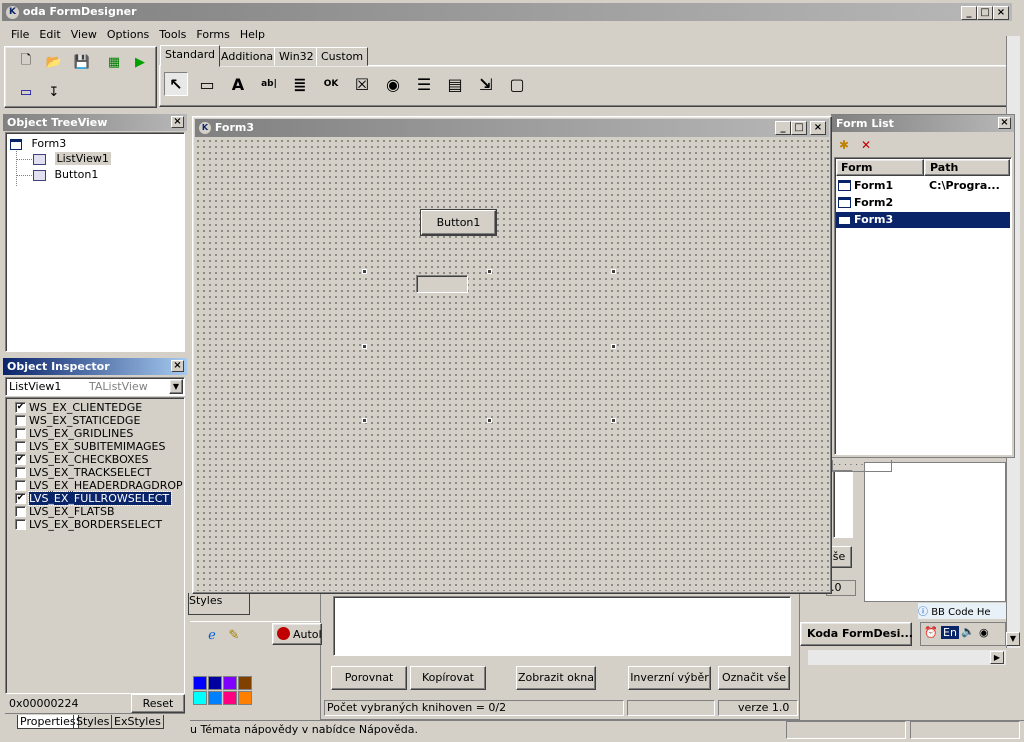 This screenshot has width=1024, height=742. I want to click on resize-handle-sw, so click(364, 420).